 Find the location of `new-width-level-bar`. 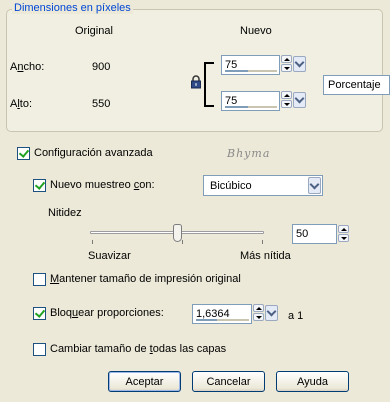

new-width-level-bar is located at coordinates (251, 71).